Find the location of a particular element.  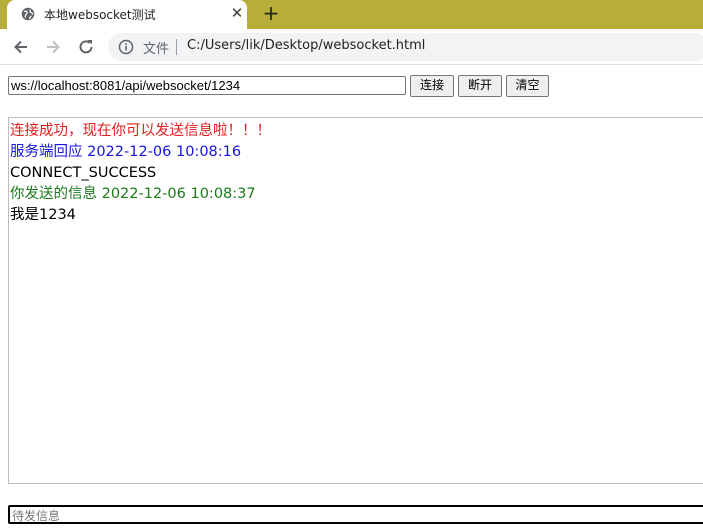

tab-strip: 本地websocket测试 ✕ + is located at coordinates (351, 14).